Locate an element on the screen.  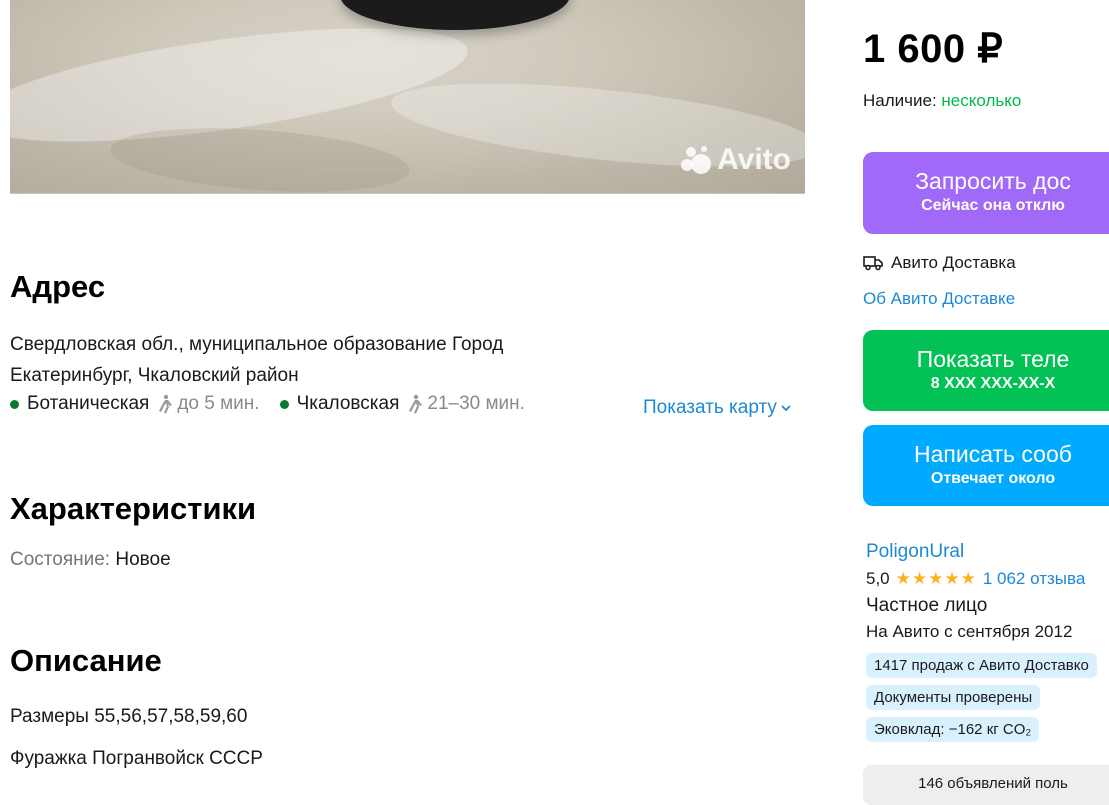
metro-walk-time: до 5 мин. is located at coordinates (218, 403).